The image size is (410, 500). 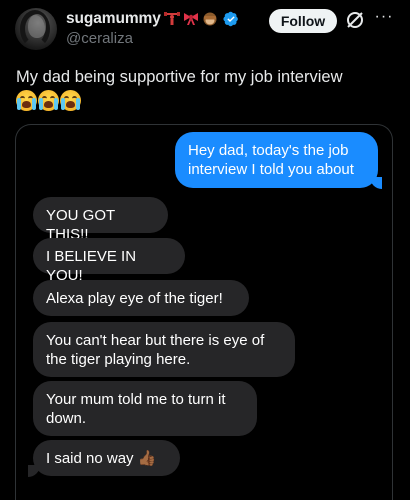 I want to click on message-line: down., so click(x=66, y=418).